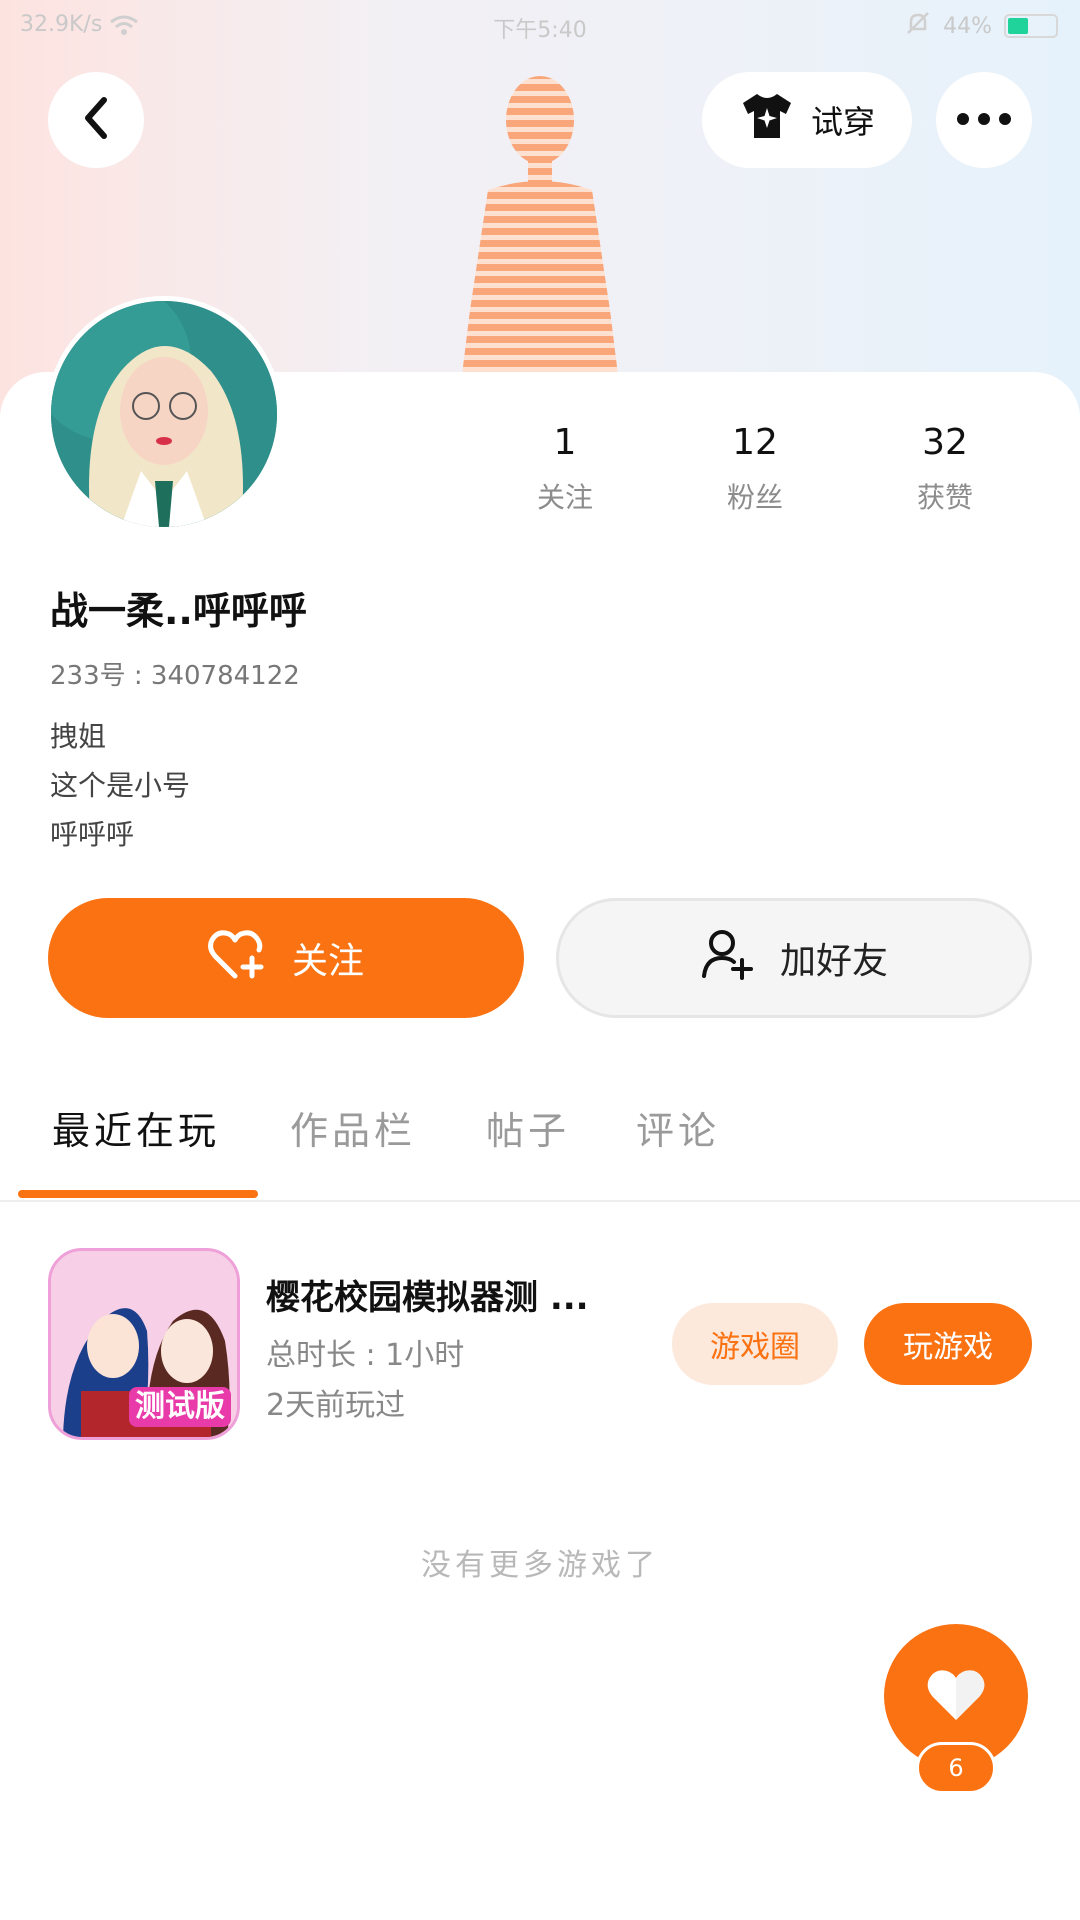  Describe the element at coordinates (755, 442) in the screenshot. I see `stat-value: 12` at that location.